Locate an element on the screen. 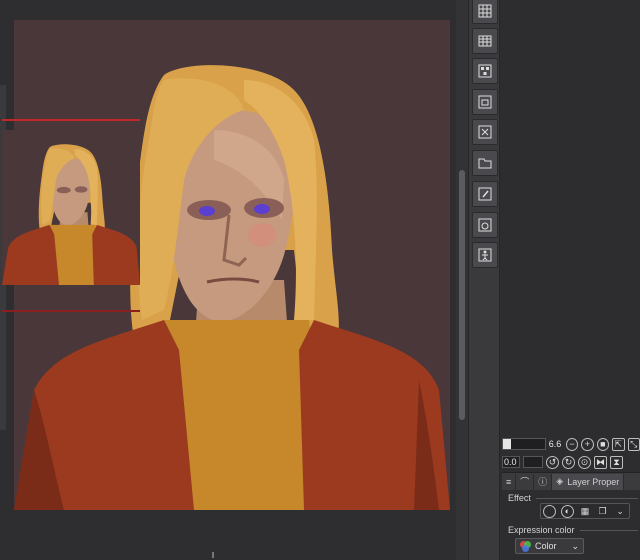 The height and width of the screenshot is (560, 640). folder-window-icon is located at coordinates (485, 163).